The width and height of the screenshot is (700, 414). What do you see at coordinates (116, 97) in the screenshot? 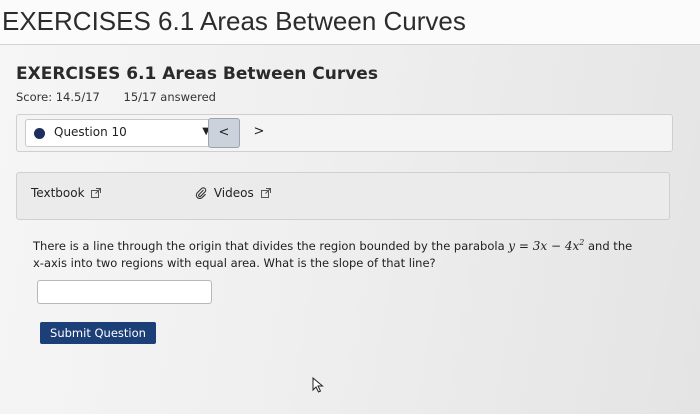
I see `score-line: Score: 14.5/17 15/17 answered` at bounding box center [116, 97].